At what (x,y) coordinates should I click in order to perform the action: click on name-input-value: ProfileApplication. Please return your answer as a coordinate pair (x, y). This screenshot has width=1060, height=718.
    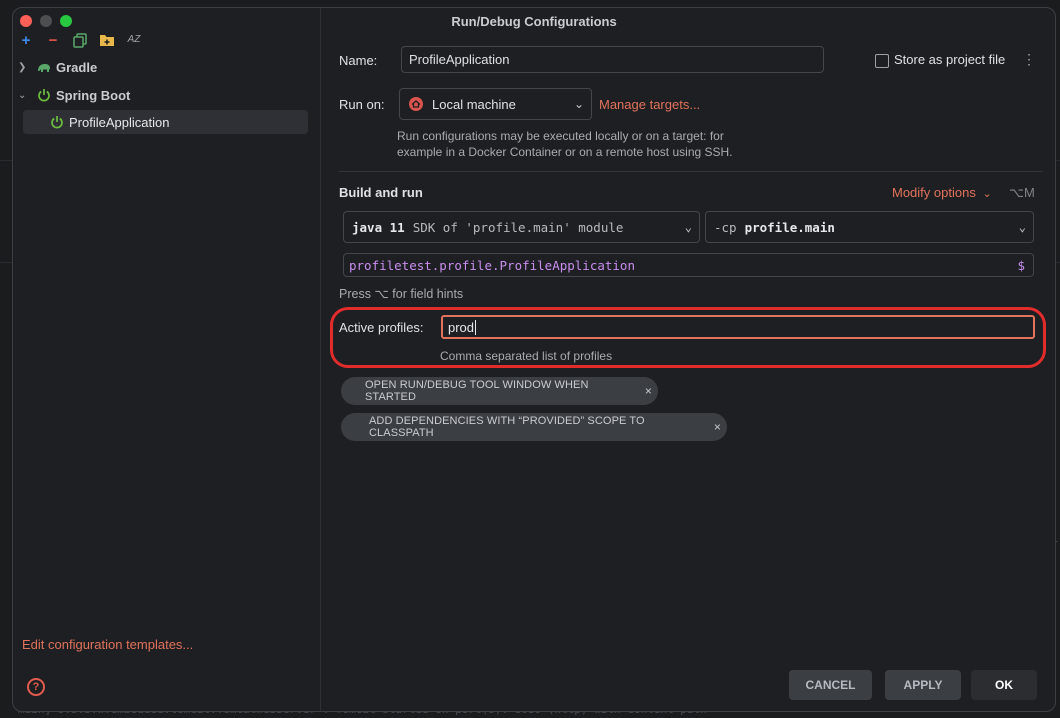
    Looking at the image, I should click on (459, 59).